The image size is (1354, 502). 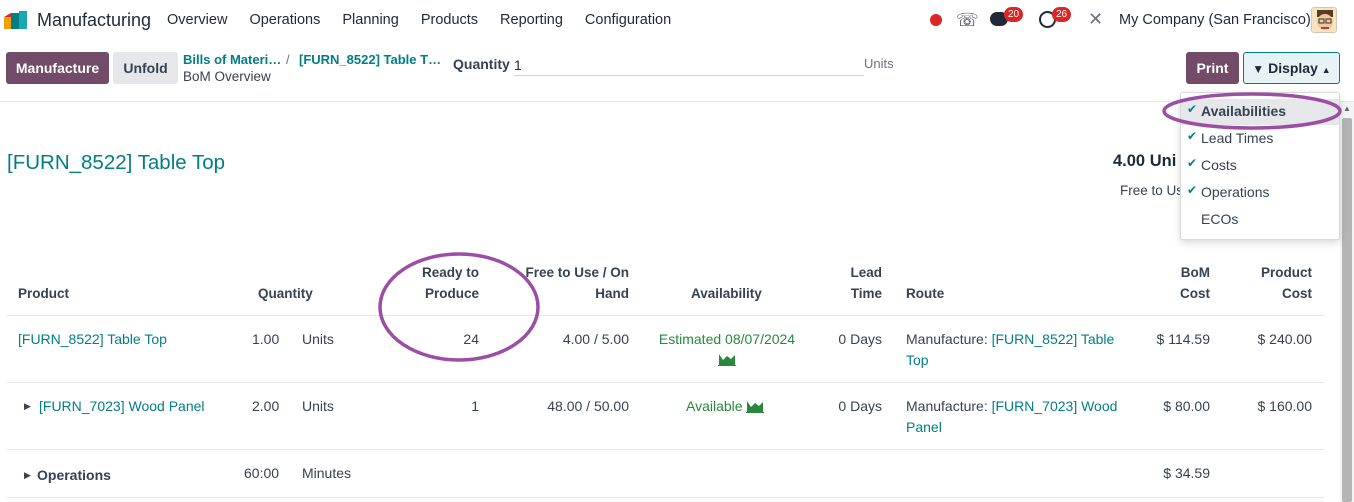 What do you see at coordinates (266, 406) in the screenshot?
I see `row-quantity: 2.00` at bounding box center [266, 406].